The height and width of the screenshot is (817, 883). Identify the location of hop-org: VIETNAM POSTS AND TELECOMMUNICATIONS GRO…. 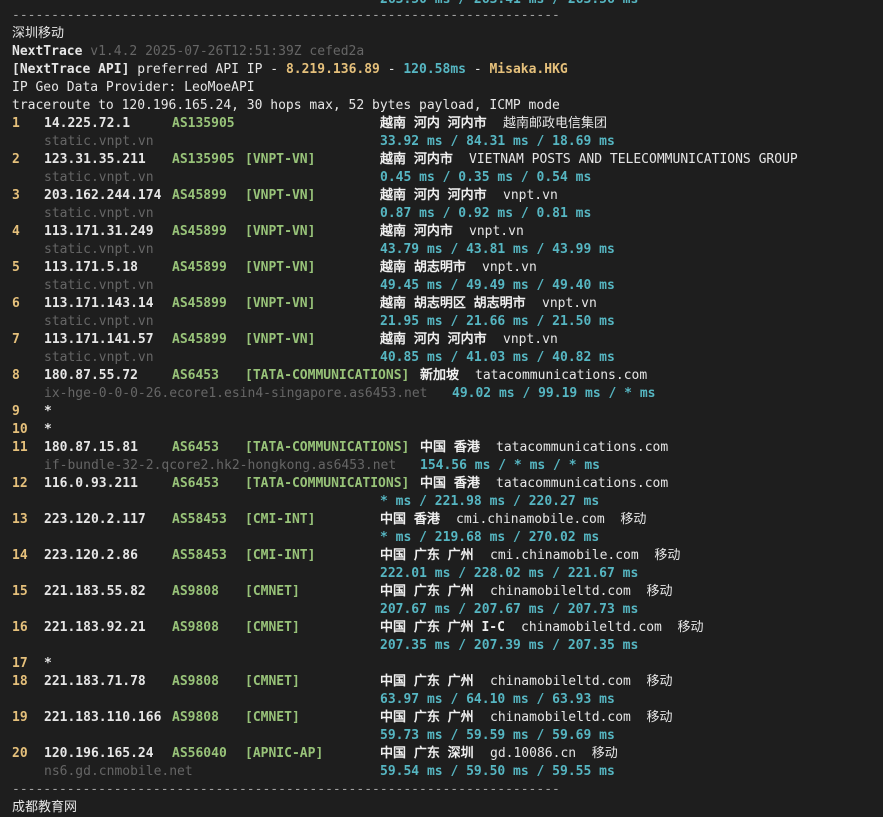
(633, 159).